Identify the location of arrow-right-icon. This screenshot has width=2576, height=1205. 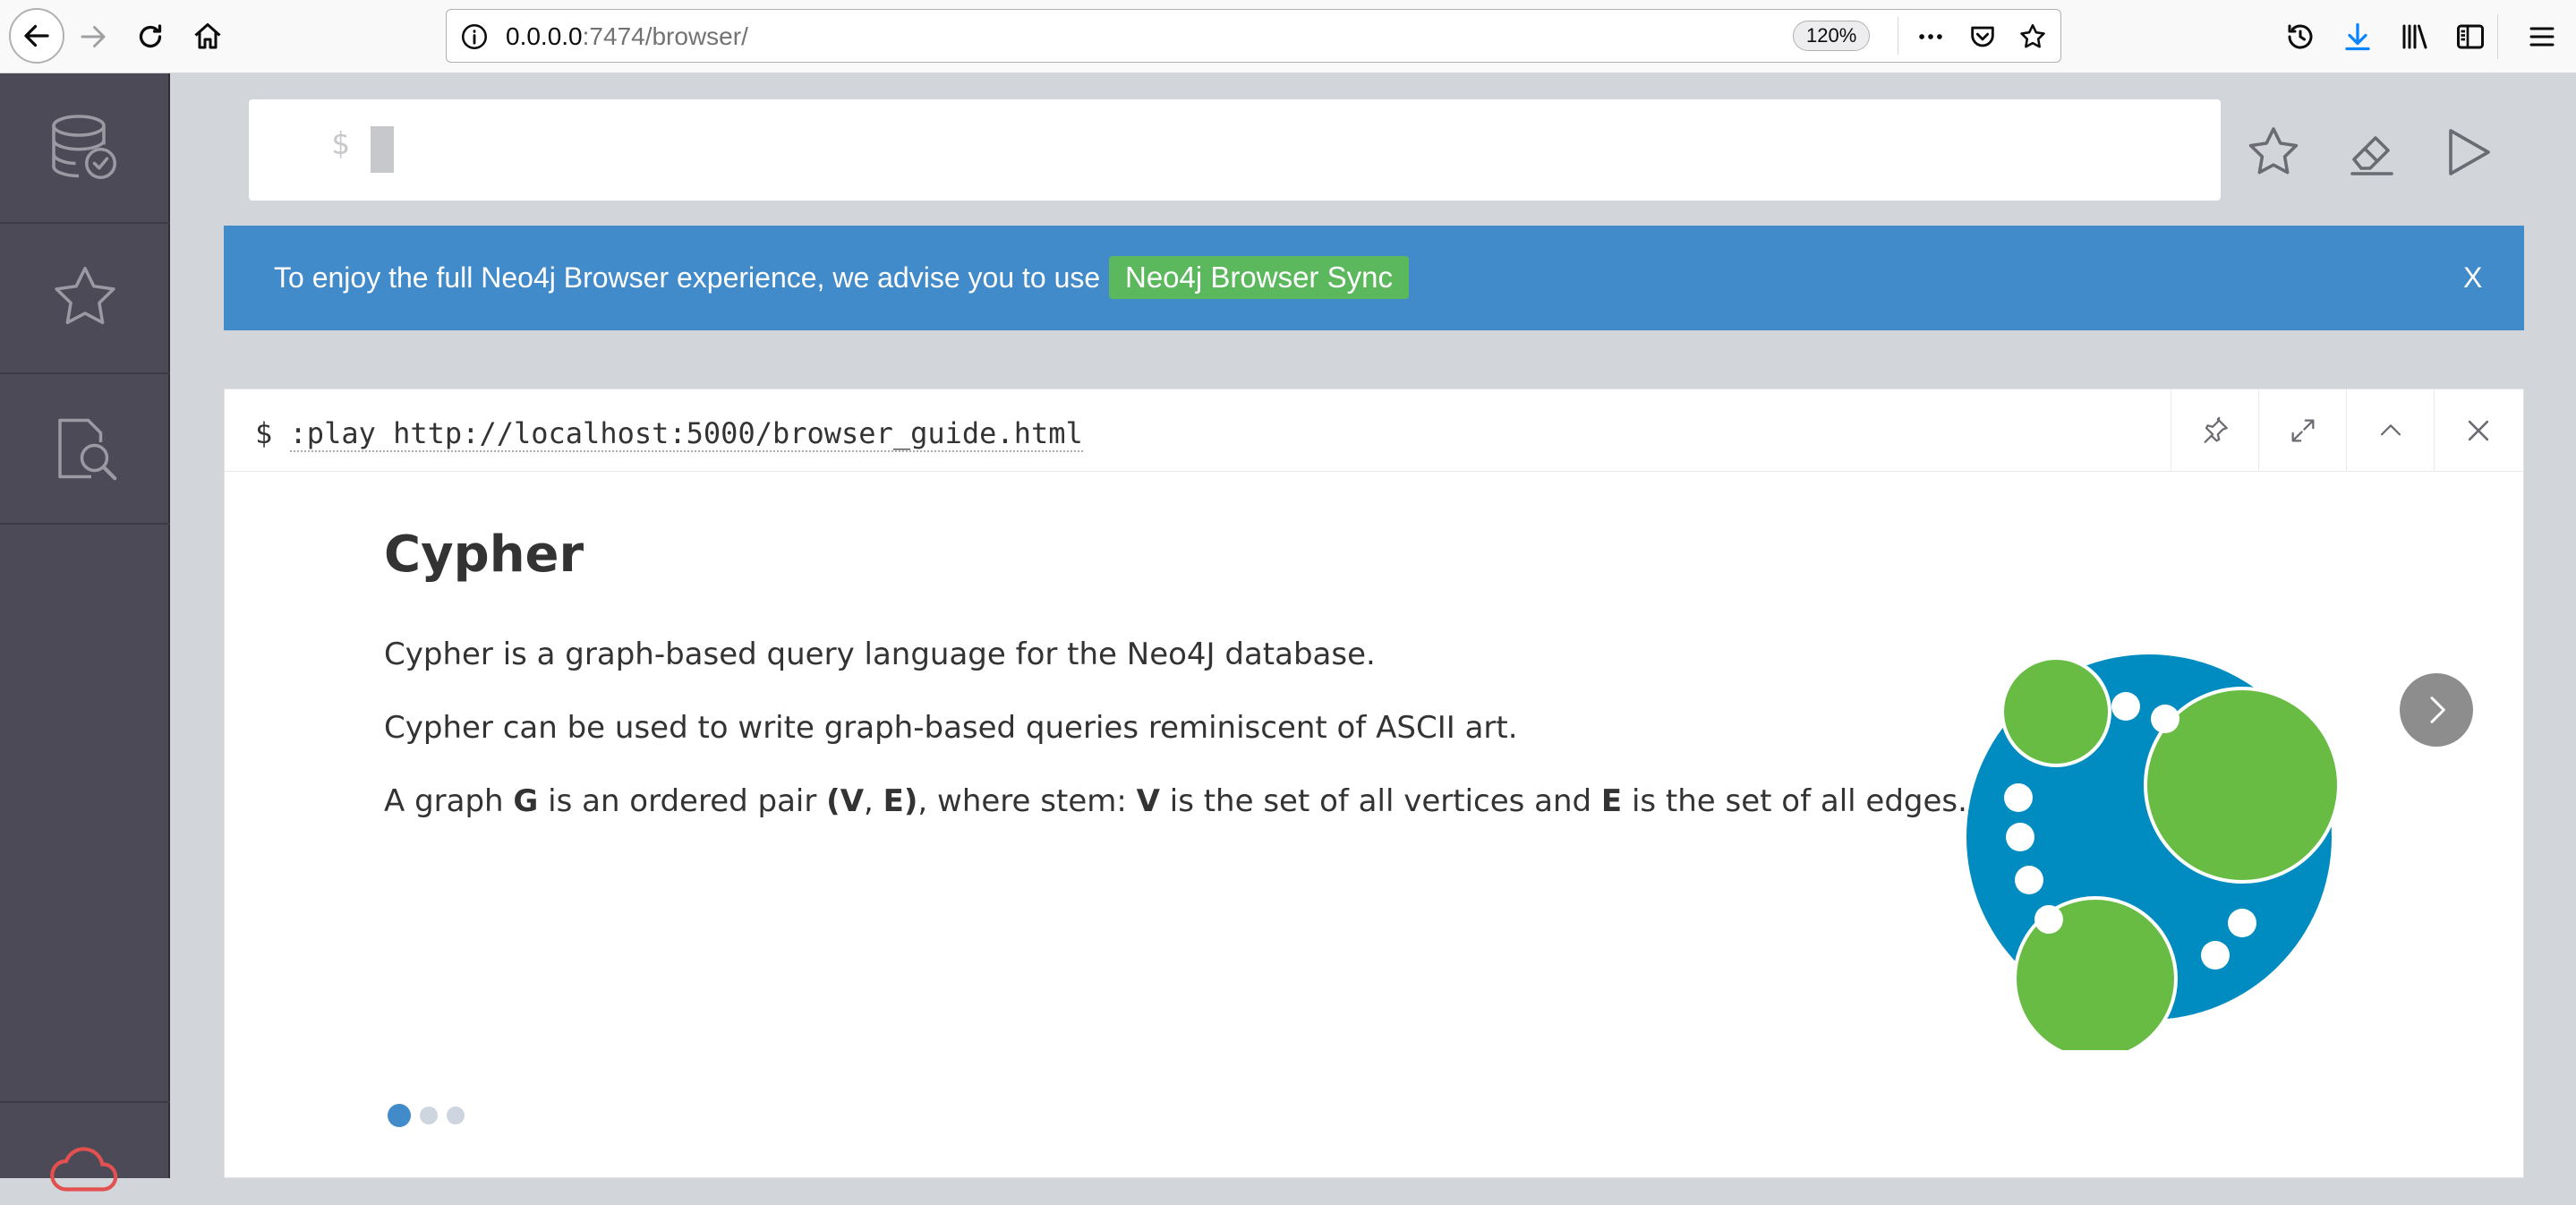
(93, 36).